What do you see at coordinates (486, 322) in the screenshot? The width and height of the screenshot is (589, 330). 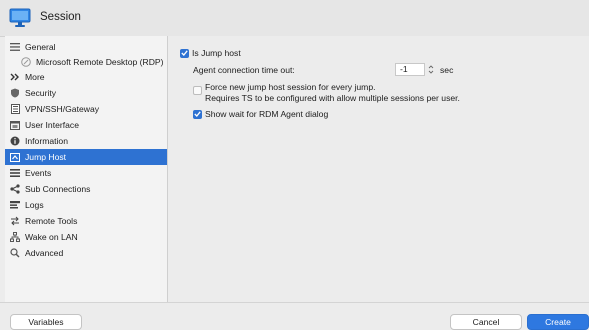 I see `cancel-button: Cancel` at bounding box center [486, 322].